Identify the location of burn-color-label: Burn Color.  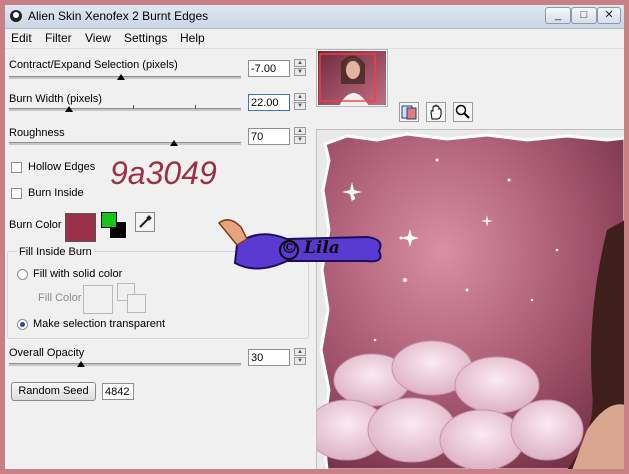
(35, 225).